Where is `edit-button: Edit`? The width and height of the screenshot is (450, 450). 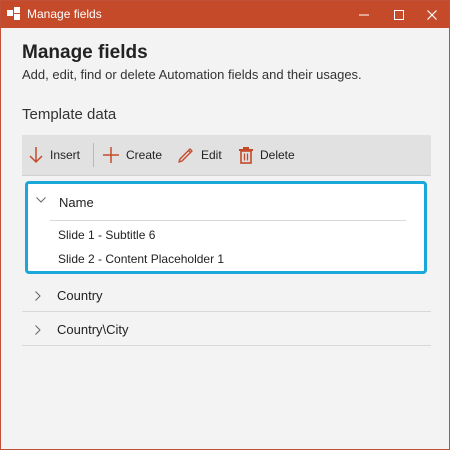 edit-button: Edit is located at coordinates (199, 155).